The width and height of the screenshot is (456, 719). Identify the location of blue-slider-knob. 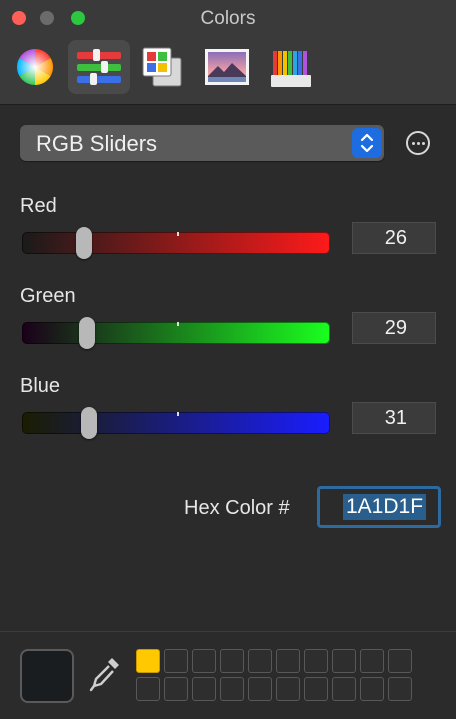
(89, 423).